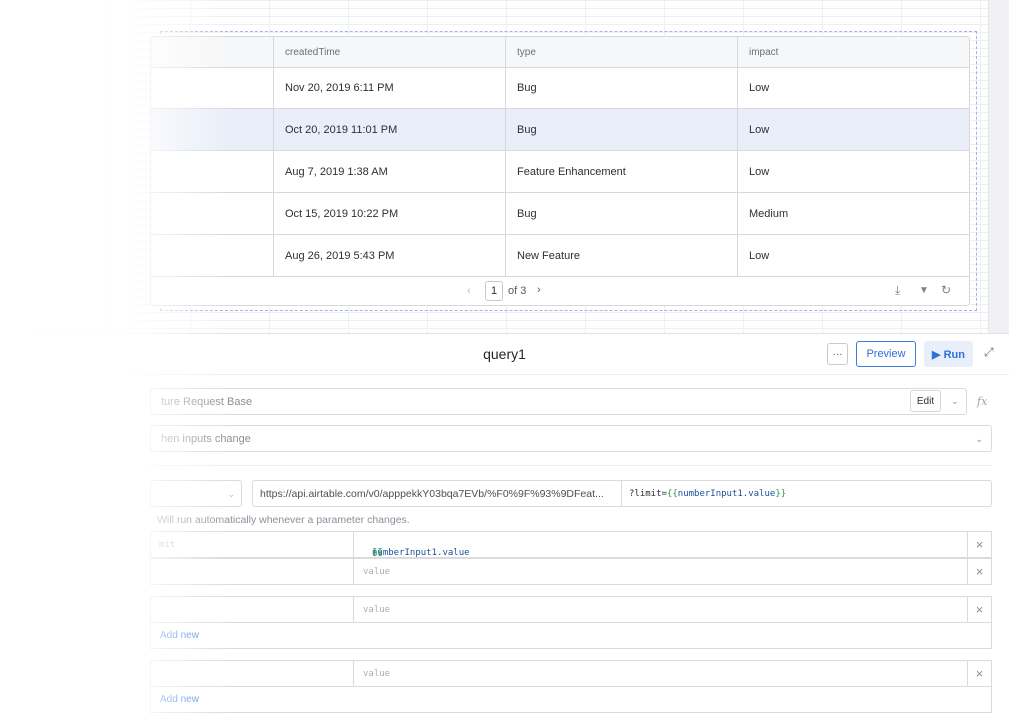  What do you see at coordinates (206, 439) in the screenshot?
I see `trigger-label: hen inputs change` at bounding box center [206, 439].